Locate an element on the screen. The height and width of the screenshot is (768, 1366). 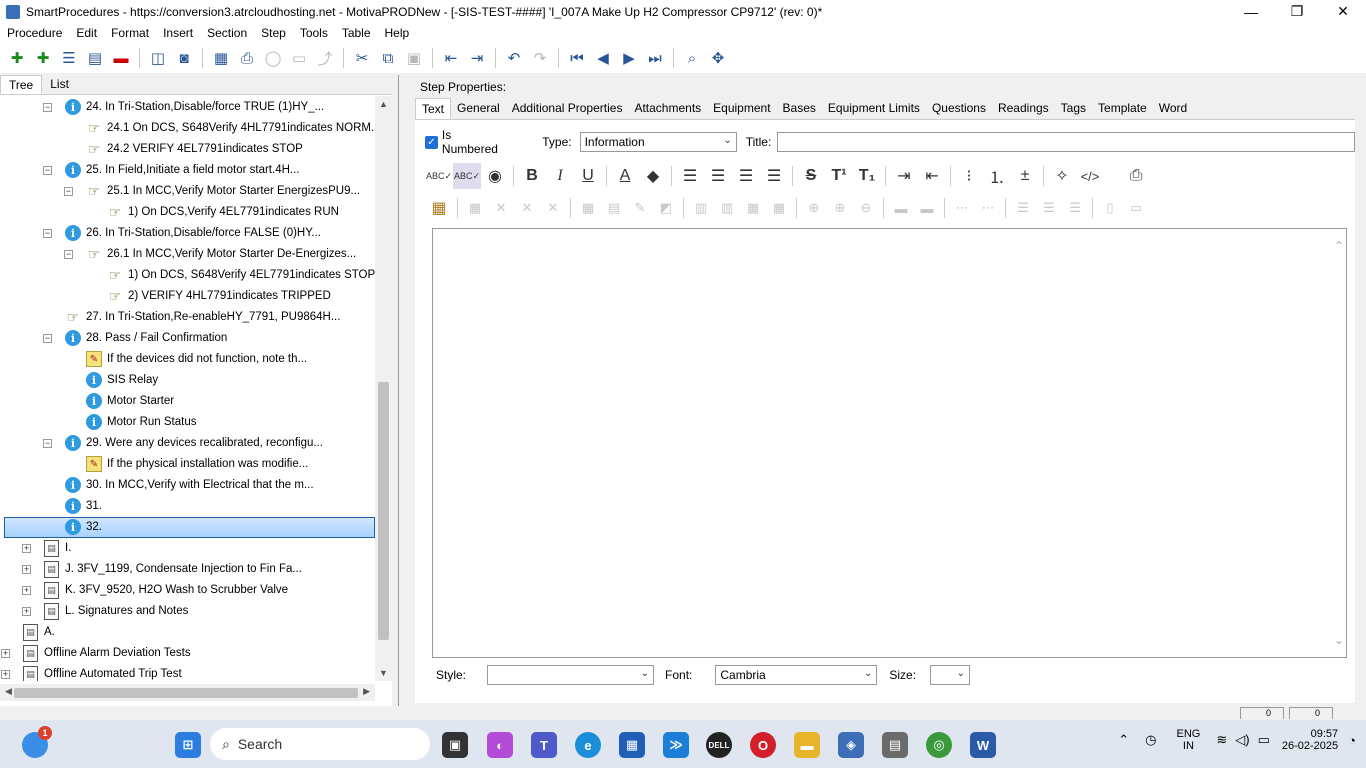
battery-icon: ▭ is located at coordinates (1264, 740).